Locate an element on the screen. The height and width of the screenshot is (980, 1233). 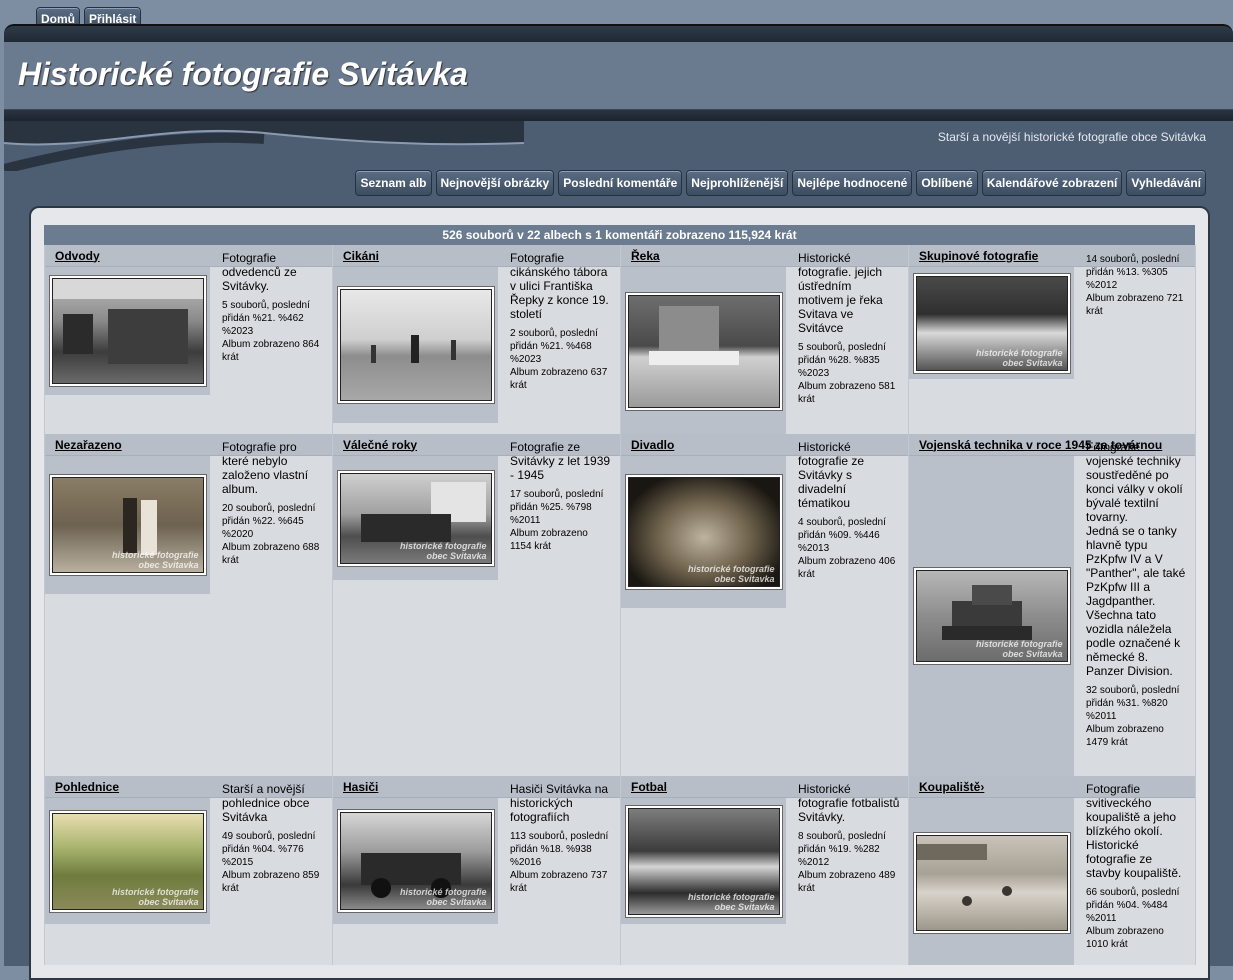
album-views: Album zobrazeno 581 krát is located at coordinates (847, 393).